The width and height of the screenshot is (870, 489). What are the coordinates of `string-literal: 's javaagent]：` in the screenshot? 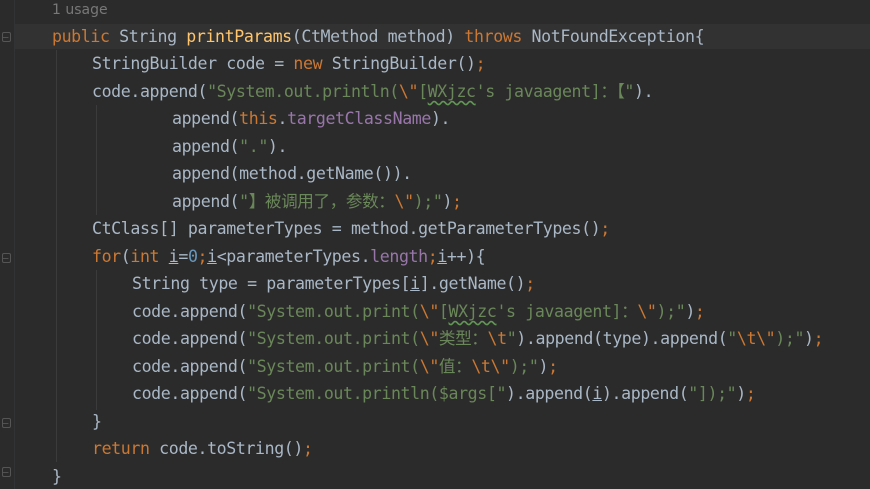 It's located at (567, 311).